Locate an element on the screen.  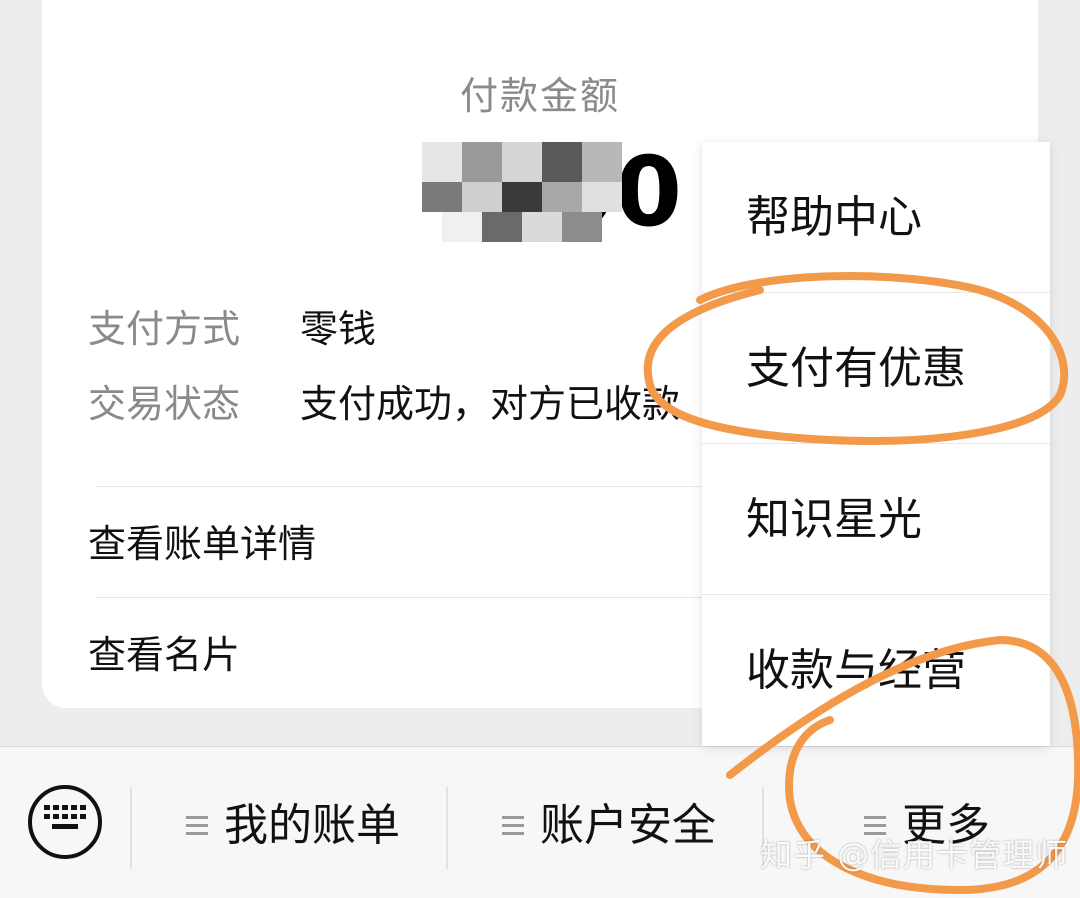
info-row-payment-method: 支付方式 零钱 is located at coordinates (232, 329).